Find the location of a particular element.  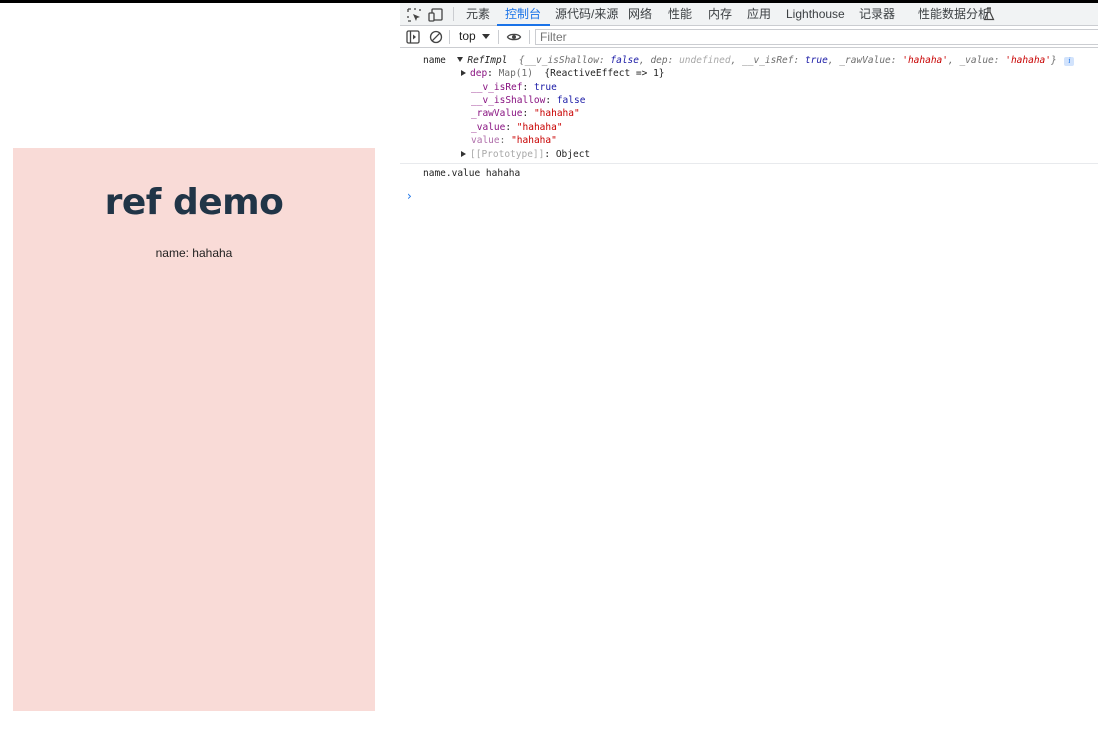

inspect-element-icon is located at coordinates (414, 15).